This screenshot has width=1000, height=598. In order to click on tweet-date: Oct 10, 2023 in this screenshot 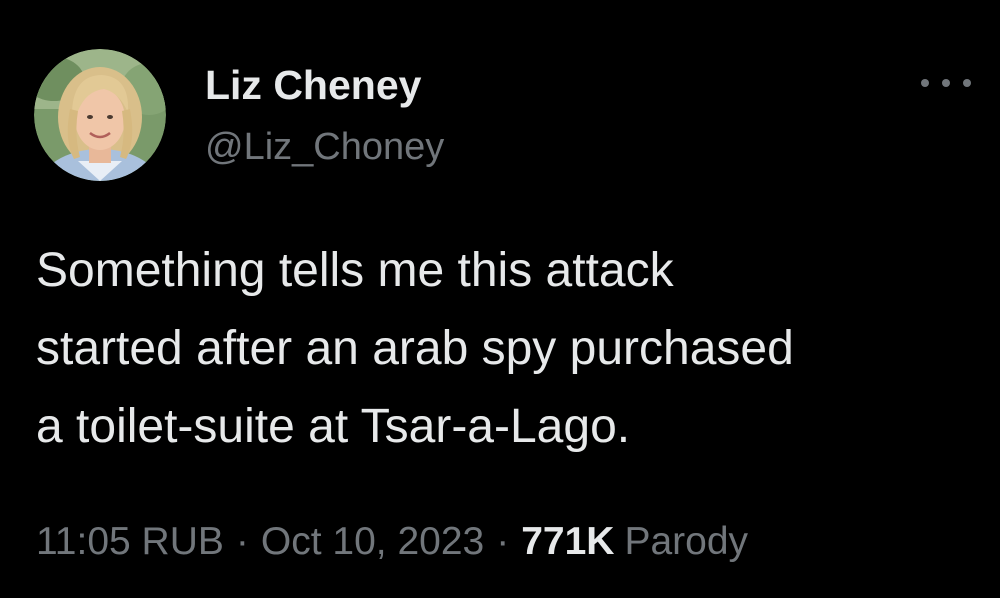, I will do `click(372, 542)`.